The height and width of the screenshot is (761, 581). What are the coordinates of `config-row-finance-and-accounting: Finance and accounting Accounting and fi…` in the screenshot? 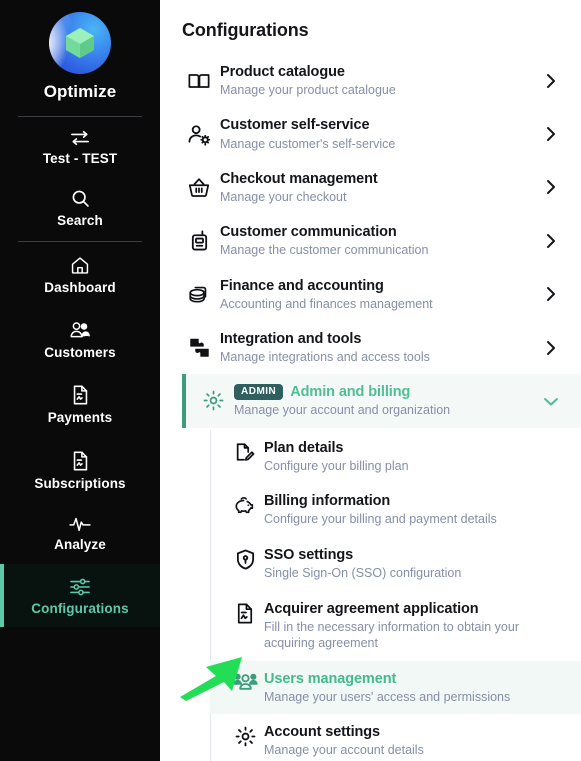 It's located at (370, 294).